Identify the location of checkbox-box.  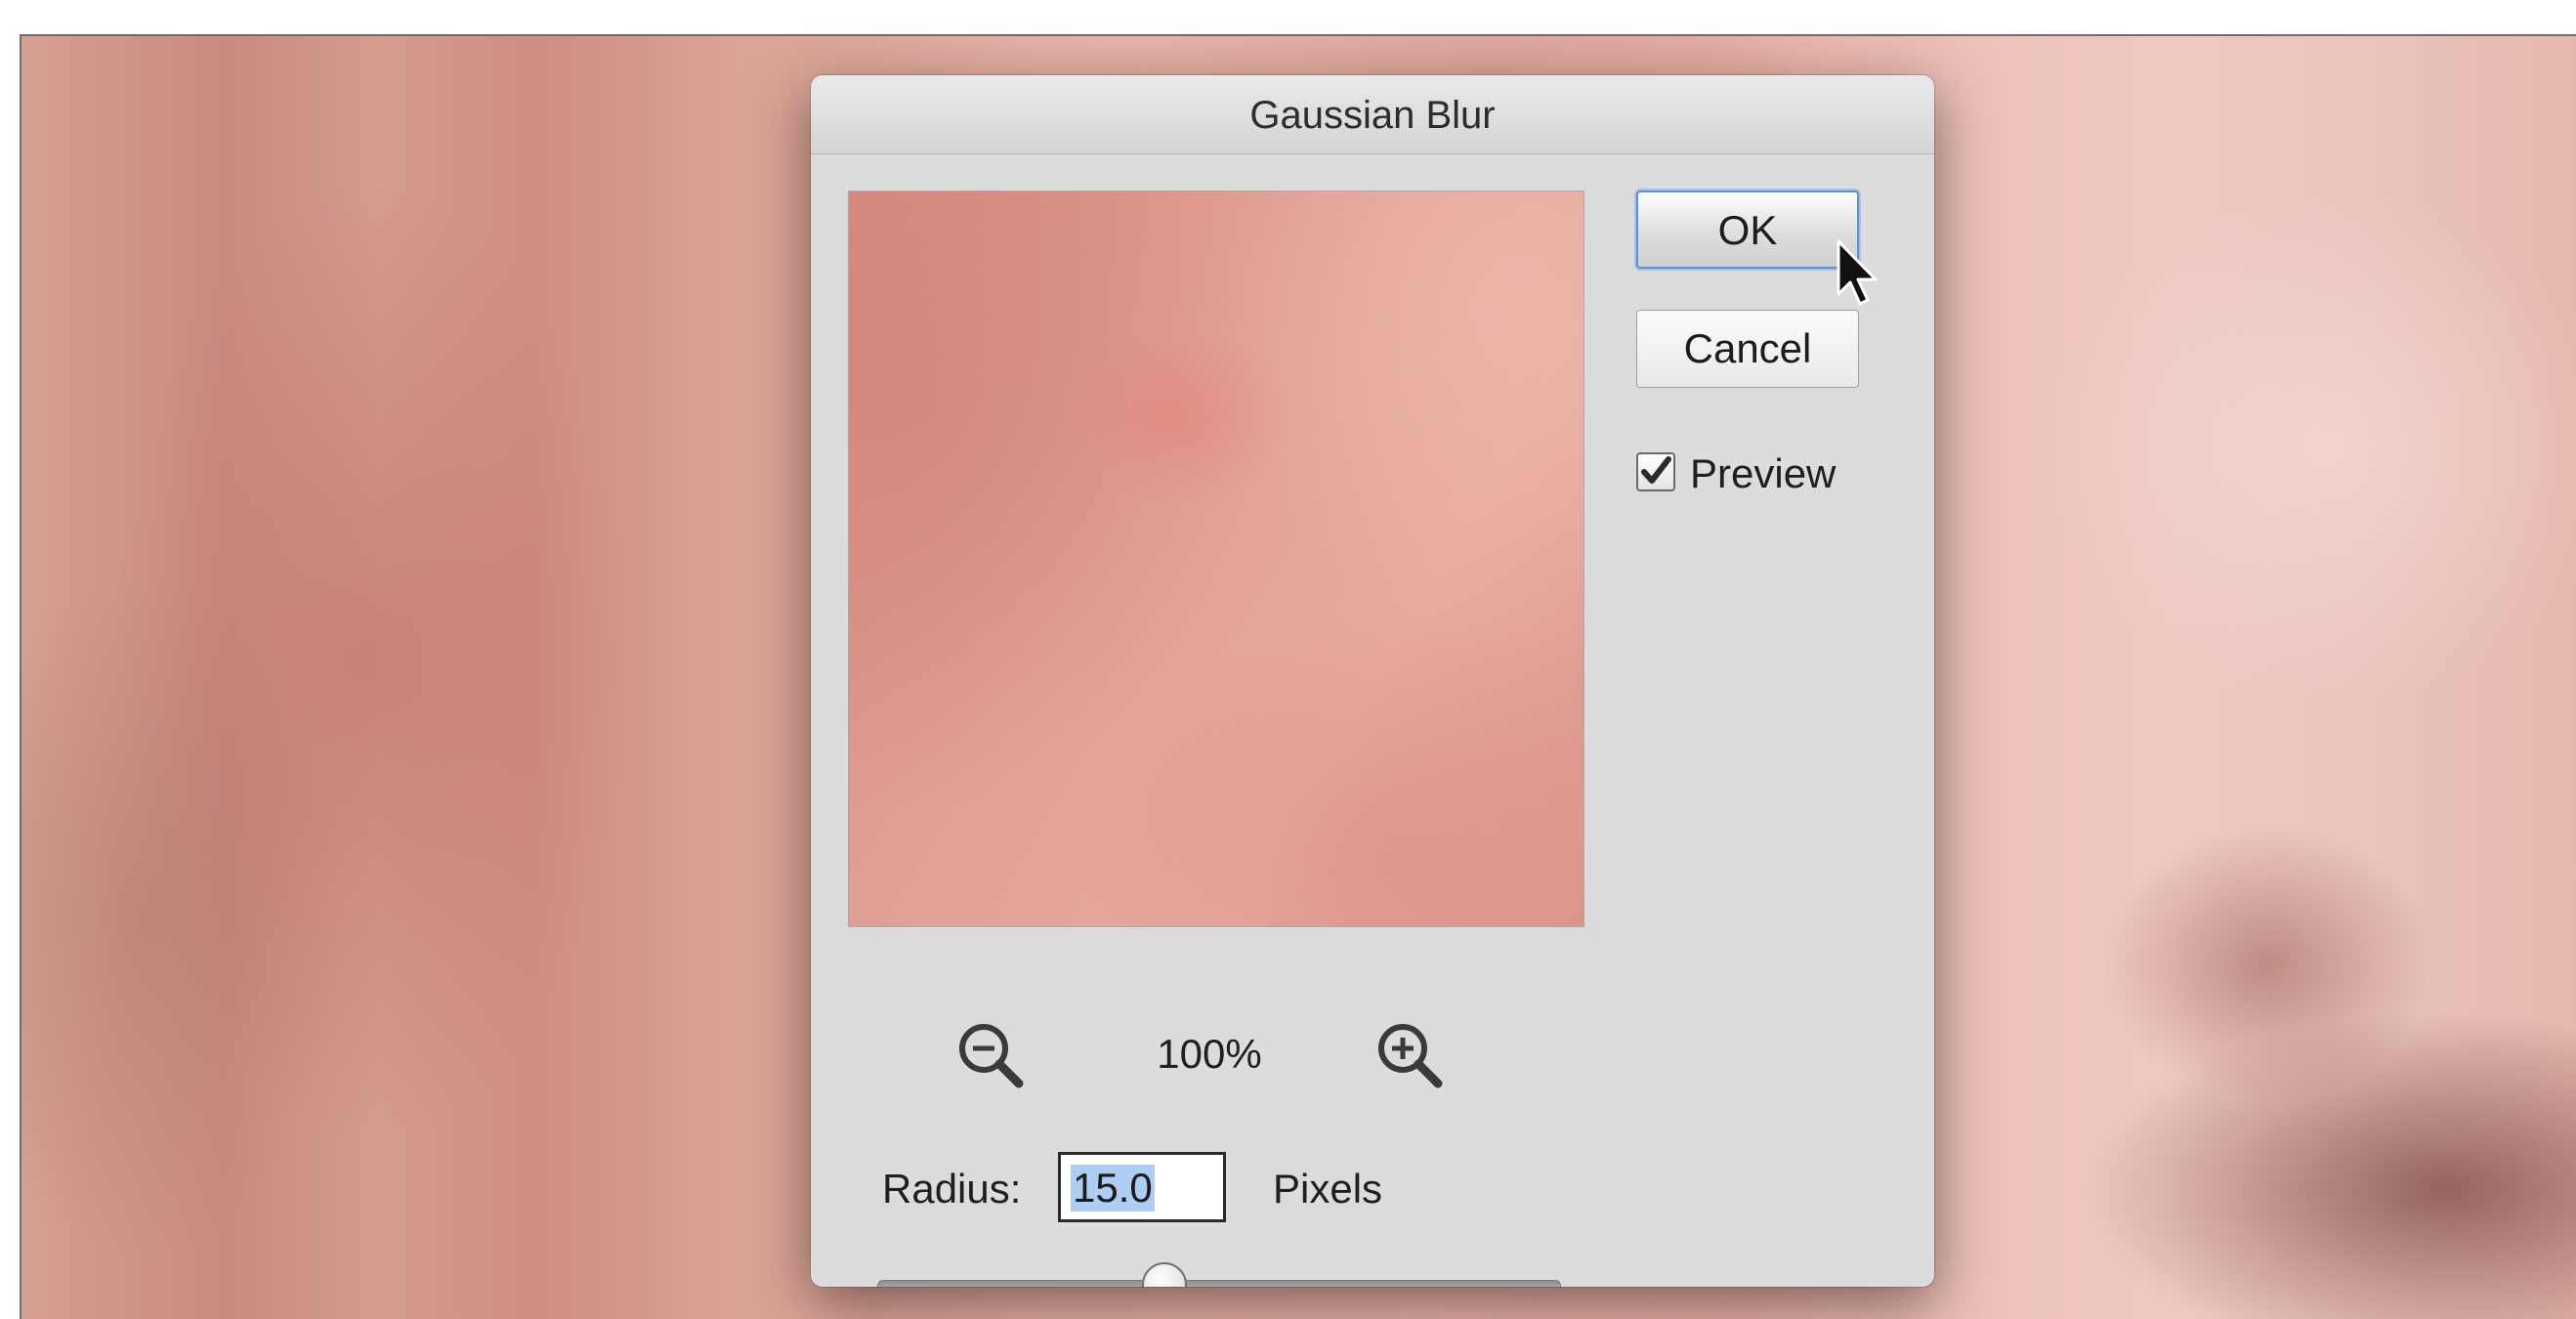
(1655, 471).